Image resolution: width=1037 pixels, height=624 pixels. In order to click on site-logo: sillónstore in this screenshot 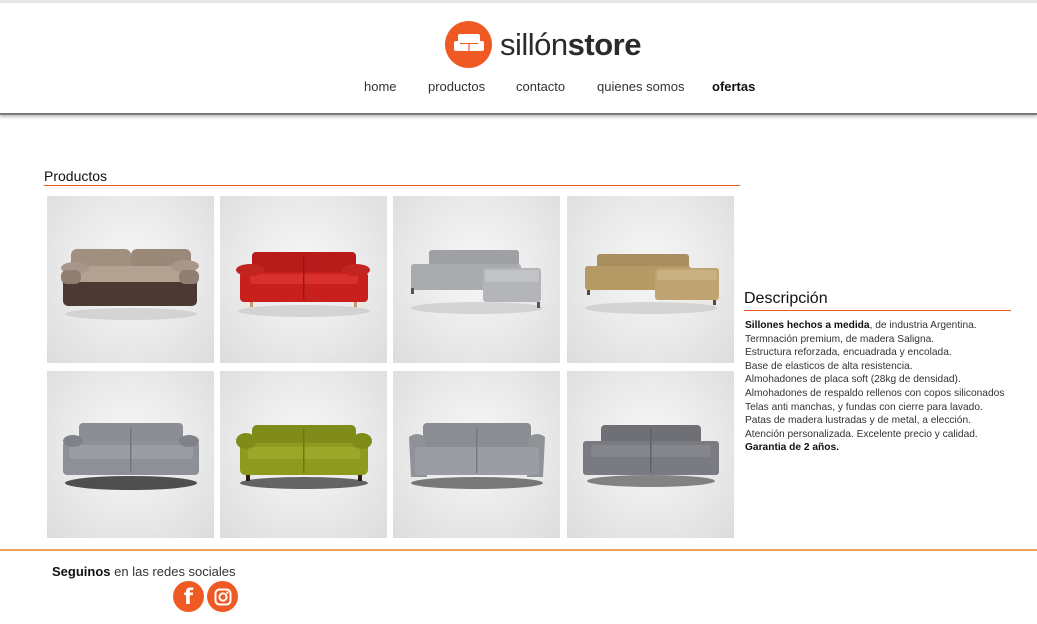, I will do `click(543, 44)`.